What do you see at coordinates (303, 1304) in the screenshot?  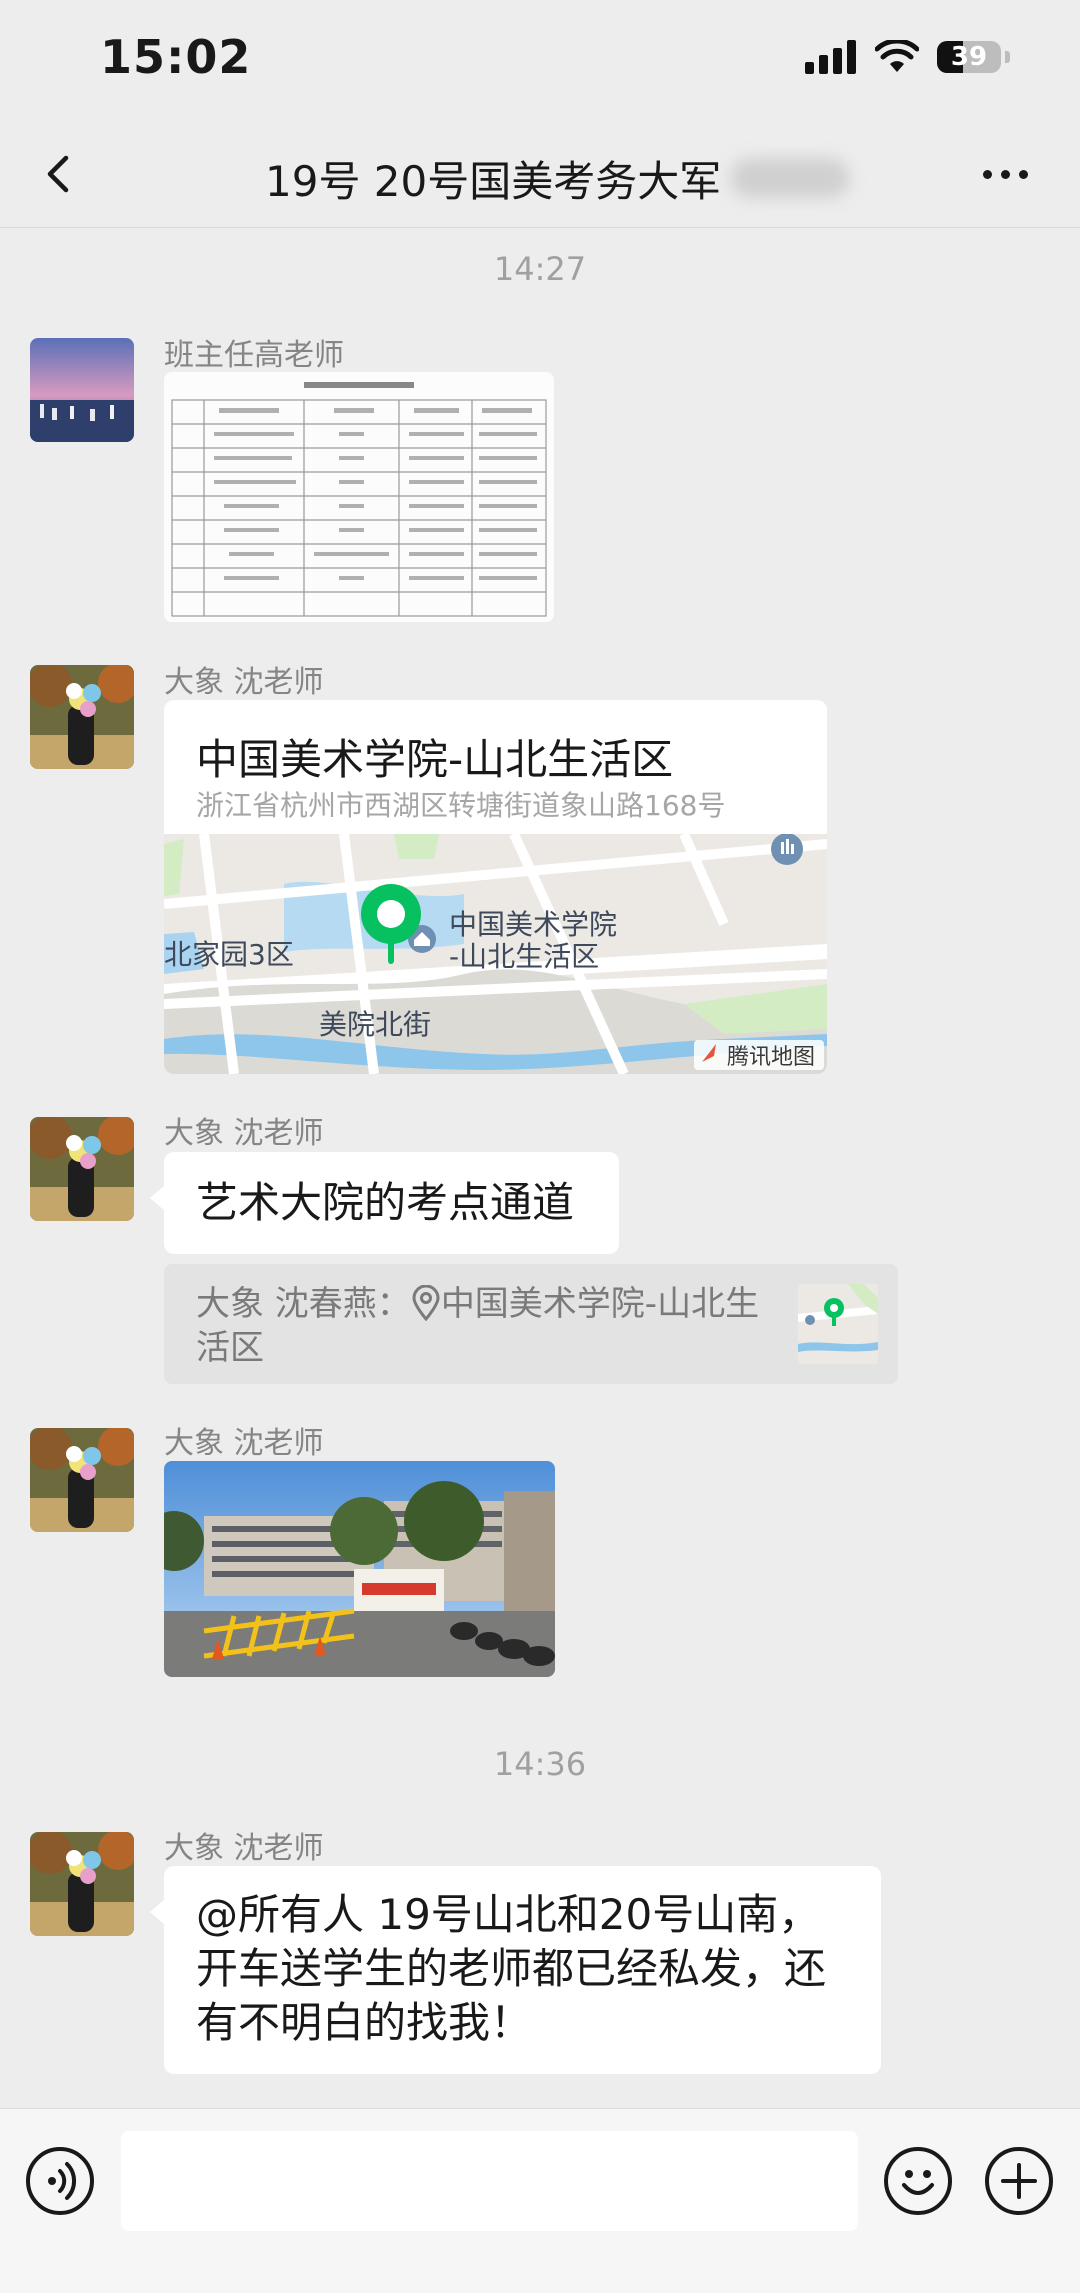 I see `quote-sender: 大象 沈春燕：` at bounding box center [303, 1304].